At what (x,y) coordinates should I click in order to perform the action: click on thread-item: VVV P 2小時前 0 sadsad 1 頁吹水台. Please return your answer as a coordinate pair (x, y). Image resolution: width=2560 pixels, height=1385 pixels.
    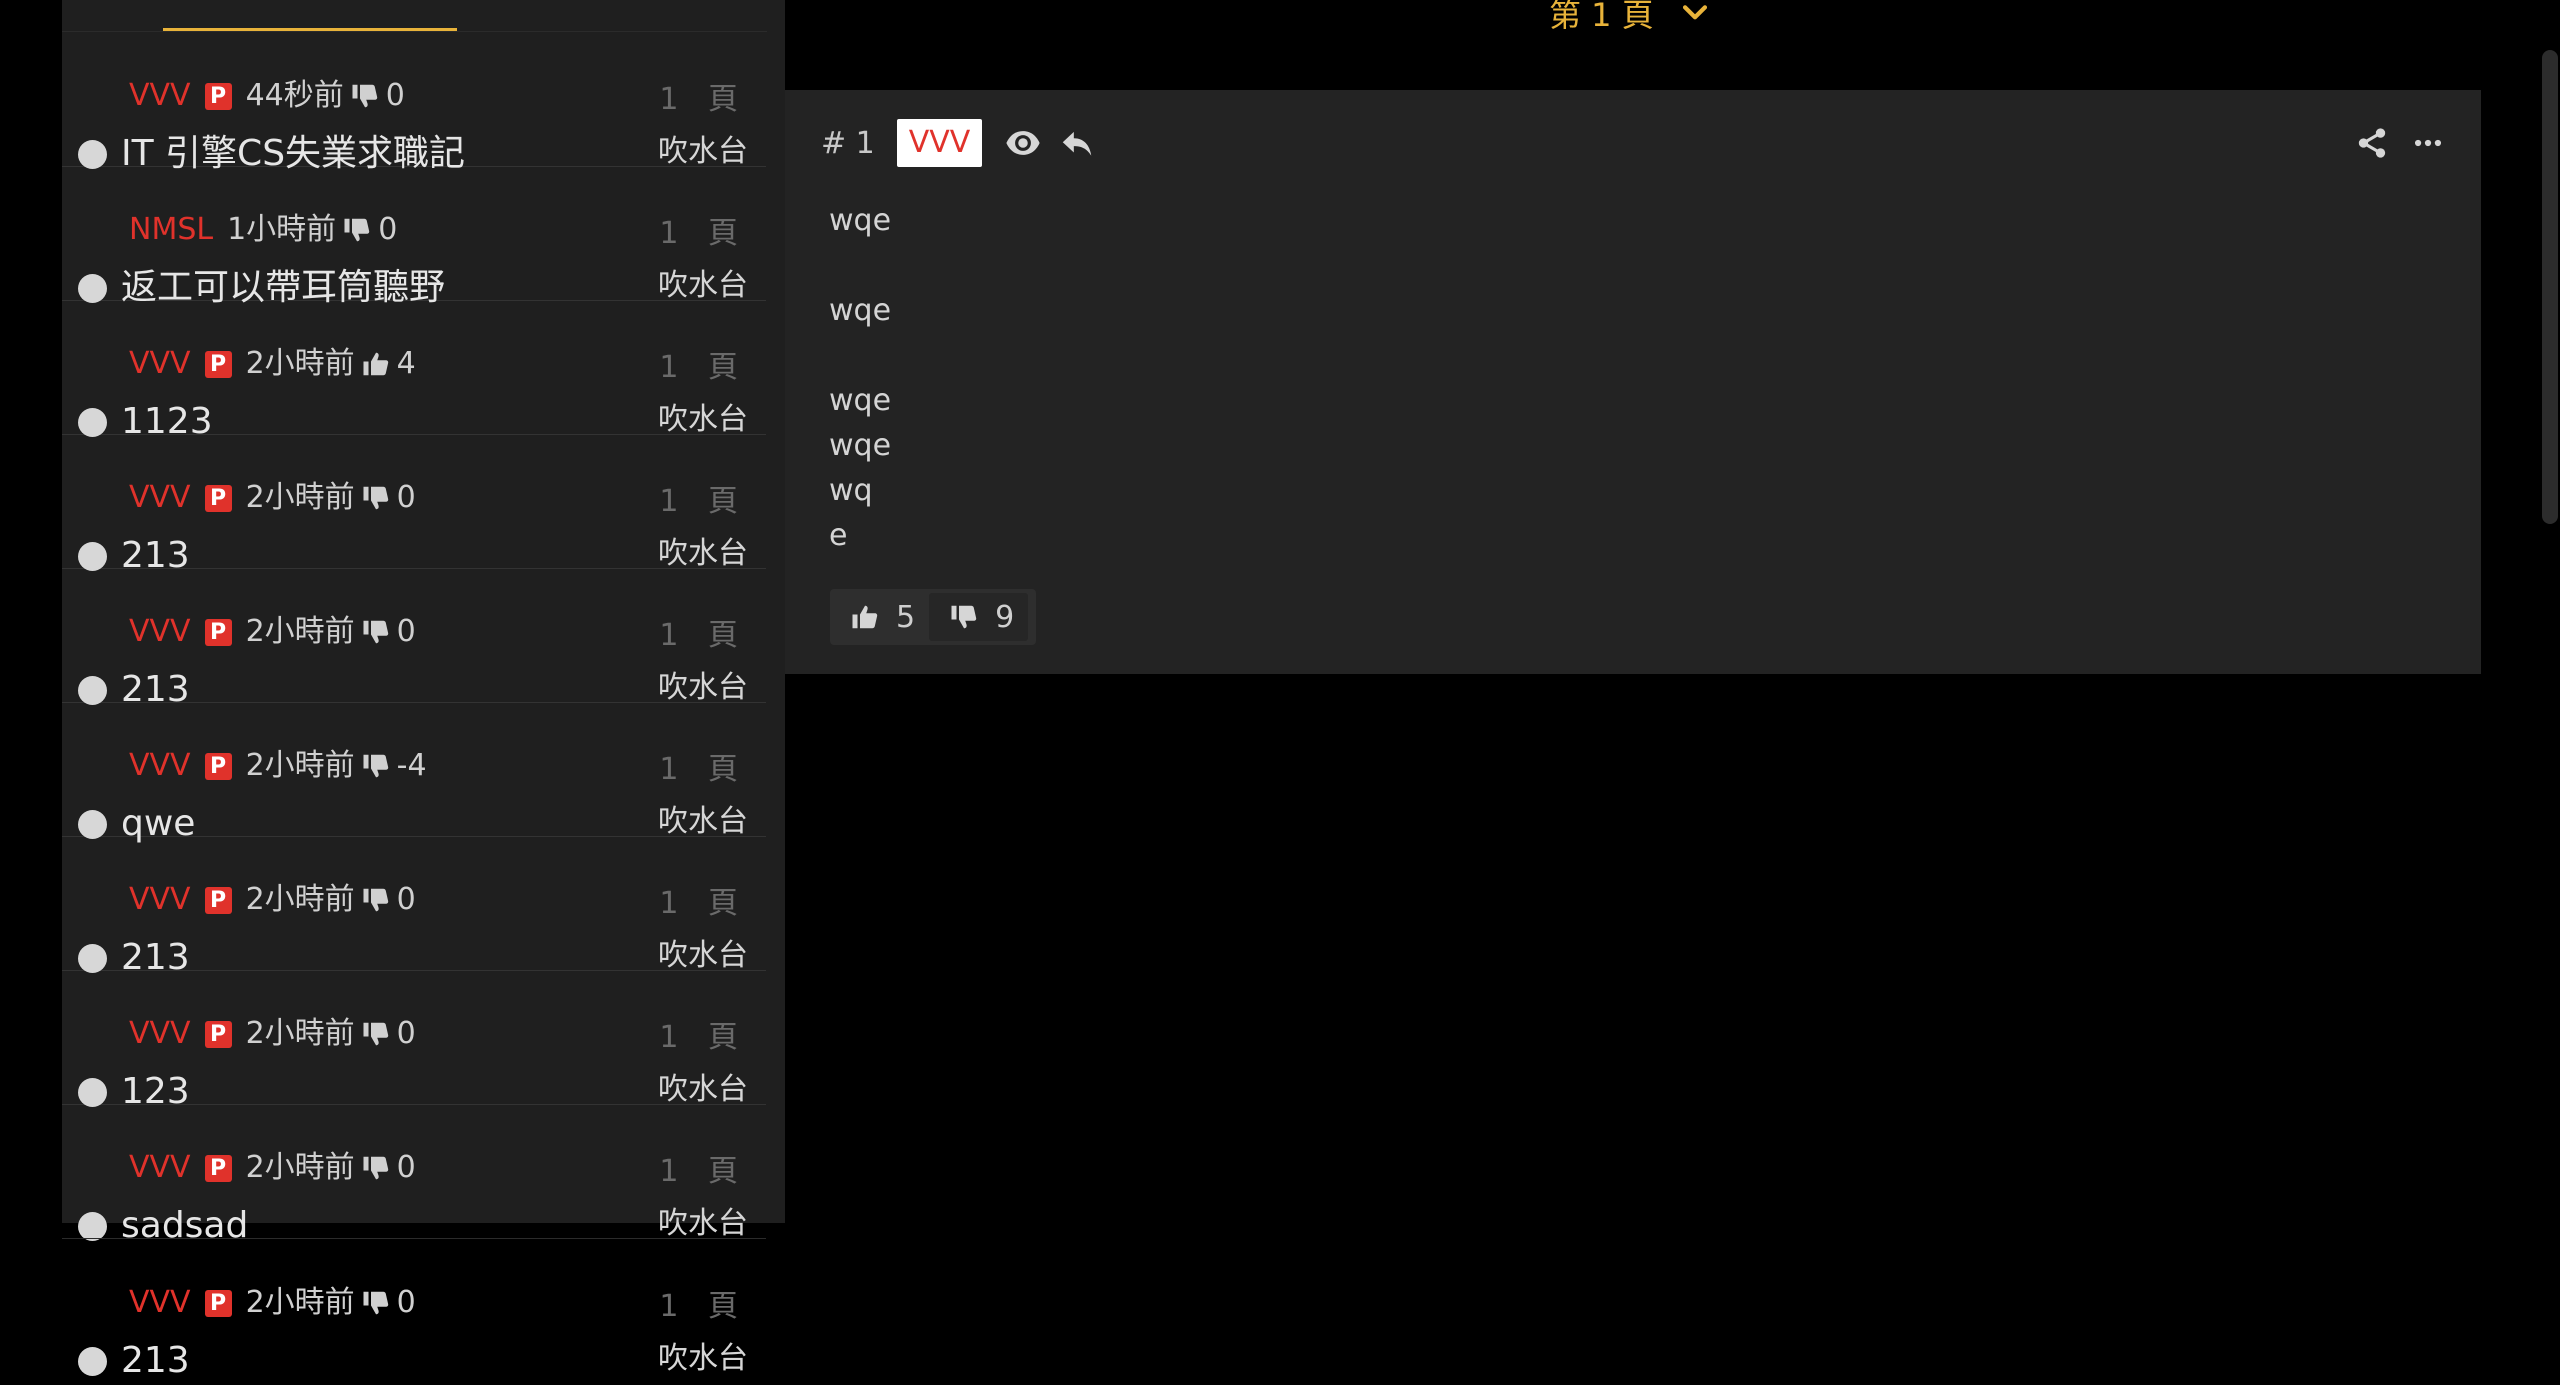
    Looking at the image, I should click on (414, 1175).